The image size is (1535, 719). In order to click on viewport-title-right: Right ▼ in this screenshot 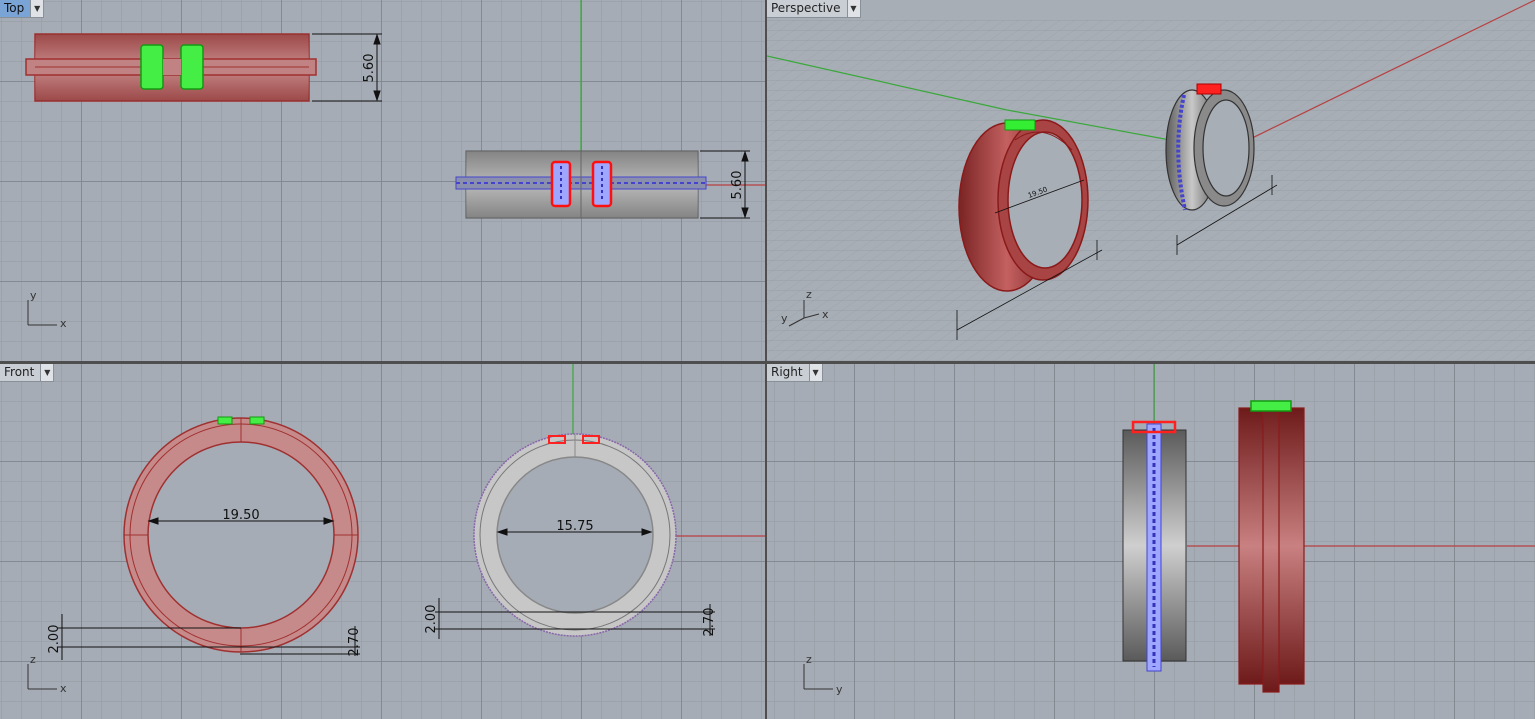, I will do `click(795, 373)`.